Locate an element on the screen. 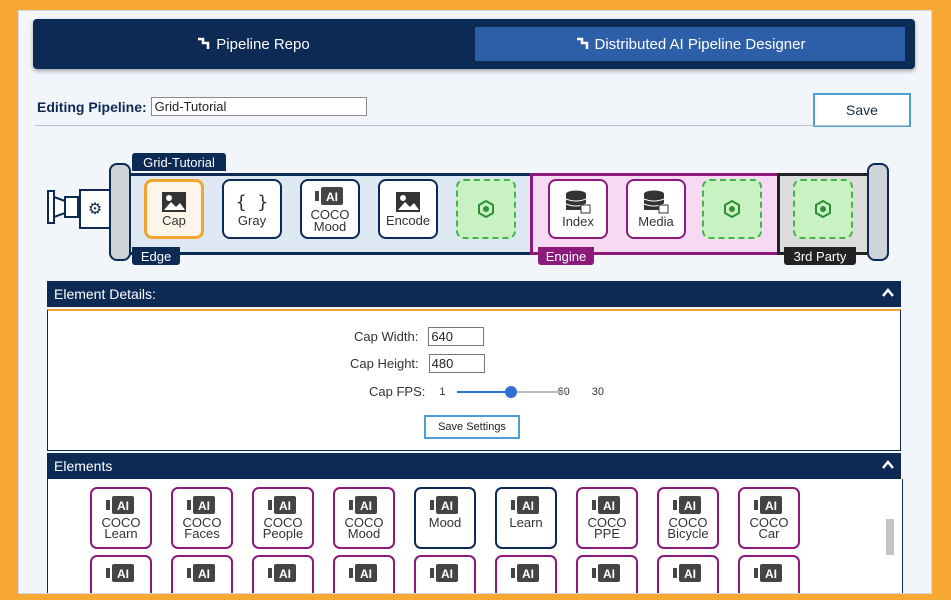  node-label: Encode is located at coordinates (408, 220).